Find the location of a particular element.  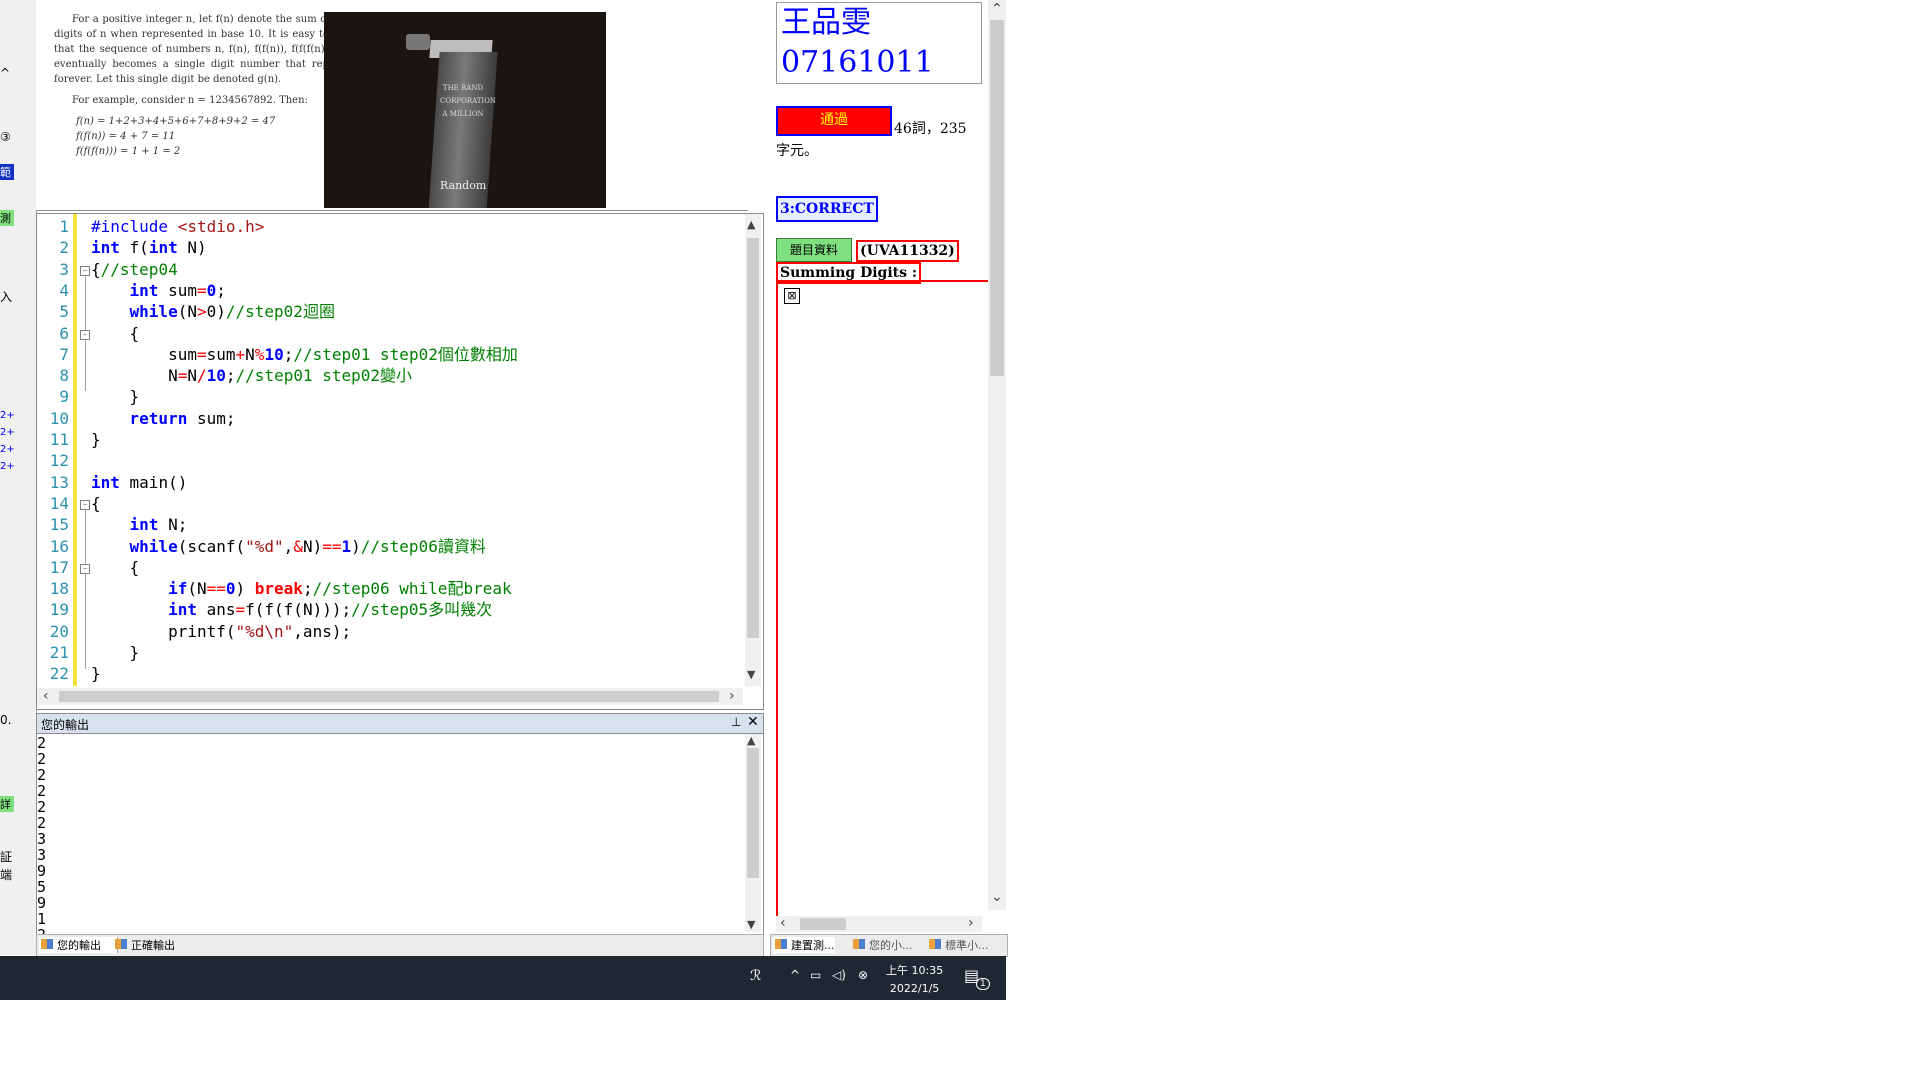

network-icon: ▭ is located at coordinates (815, 975).